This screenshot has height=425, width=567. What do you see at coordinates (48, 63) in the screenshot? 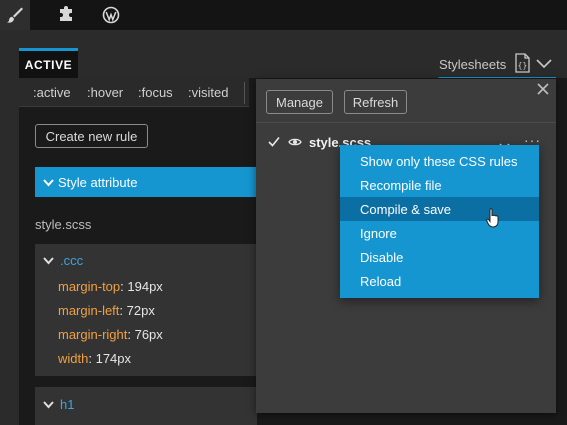
I see `tab-active: ACTIVE` at bounding box center [48, 63].